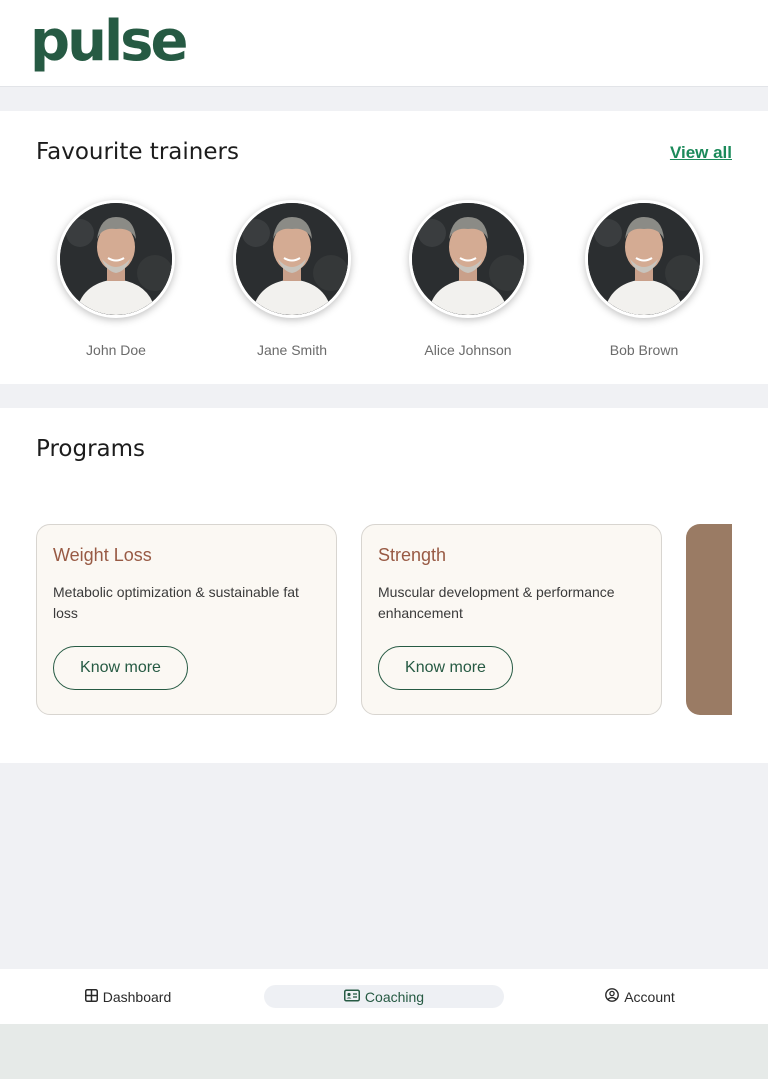  Describe the element at coordinates (384, 43) in the screenshot. I see `app-header: pulse` at that location.